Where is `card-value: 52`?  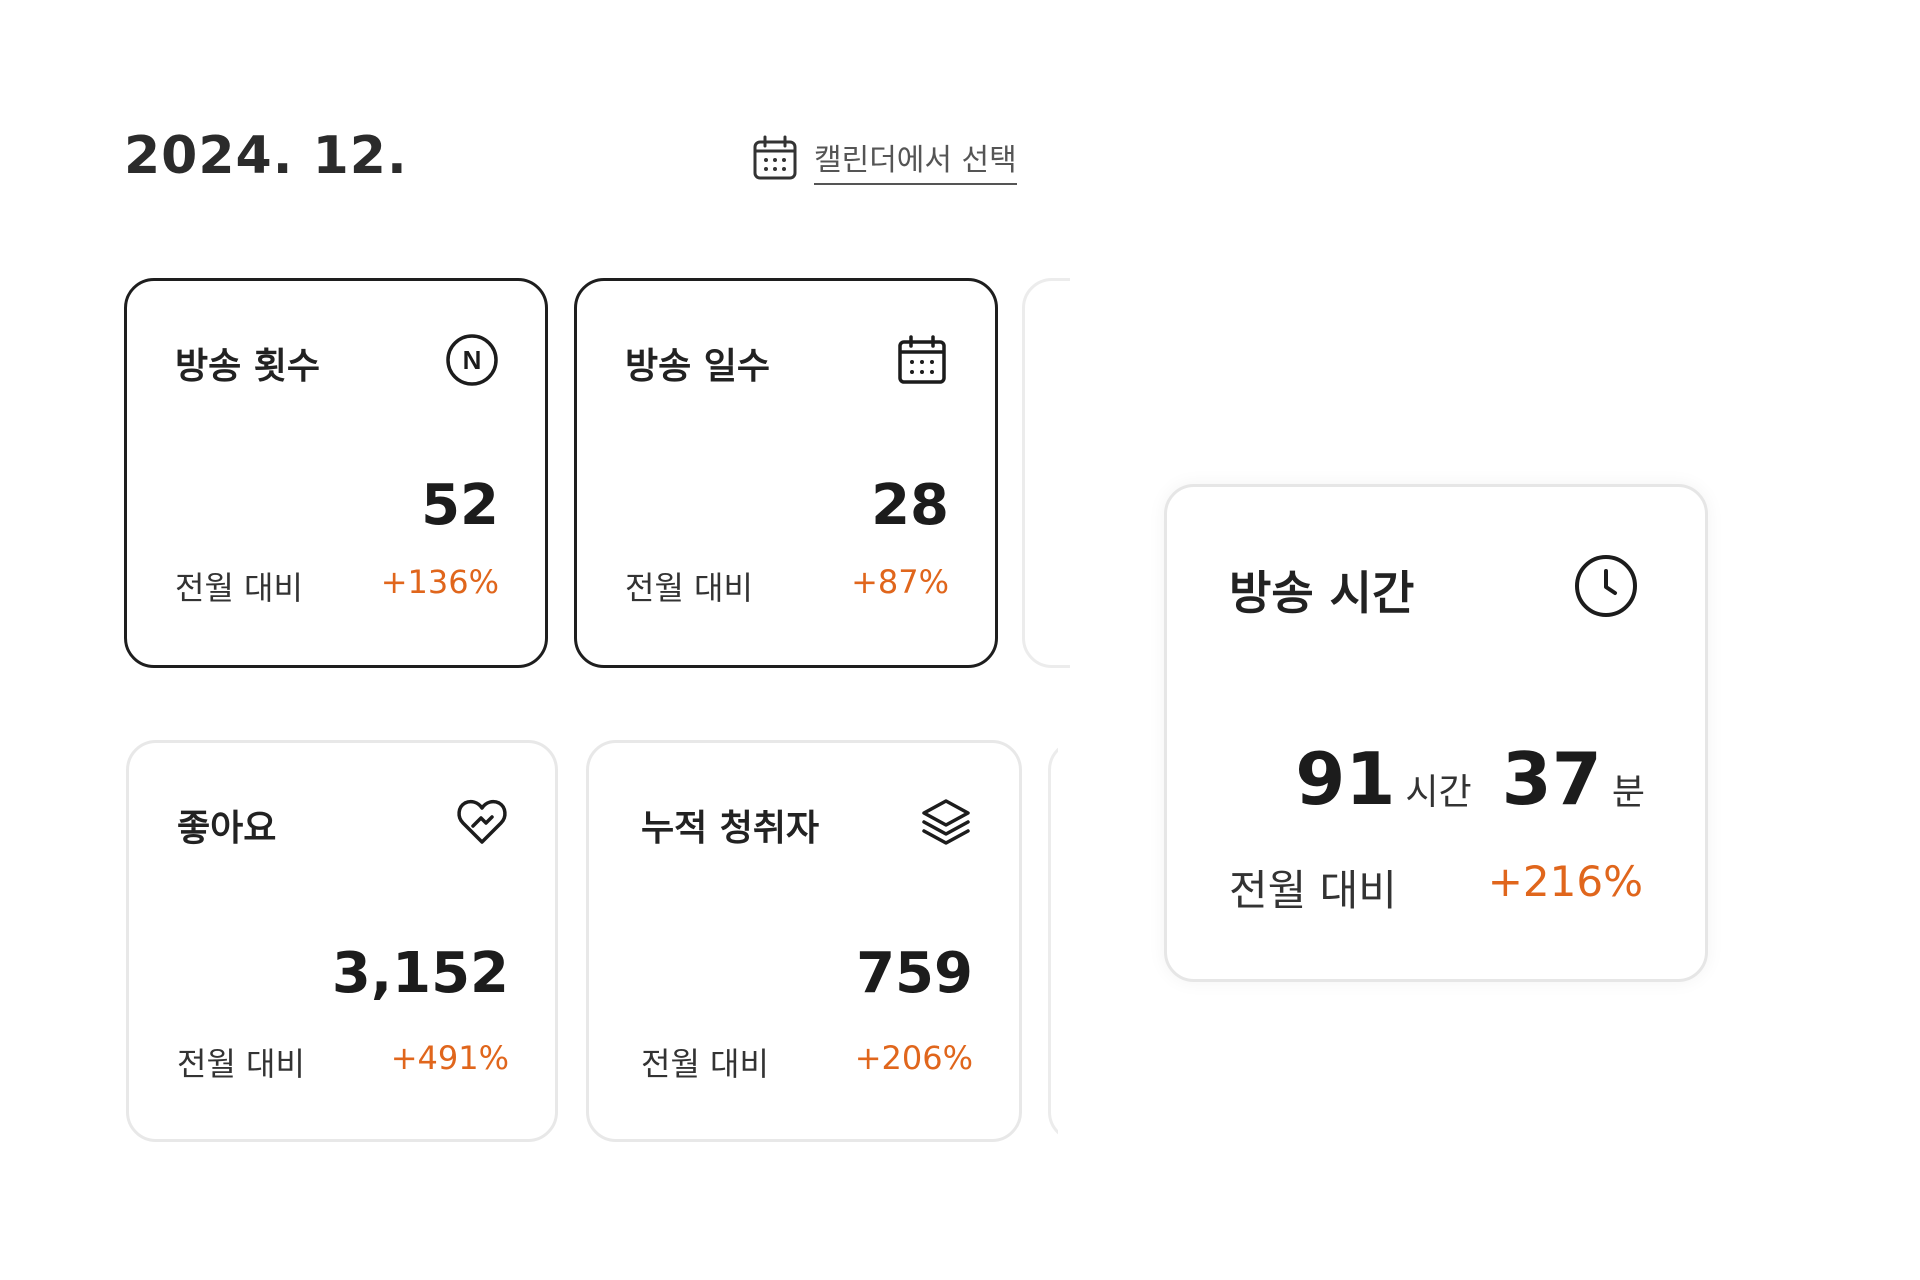
card-value: 52 is located at coordinates (460, 505).